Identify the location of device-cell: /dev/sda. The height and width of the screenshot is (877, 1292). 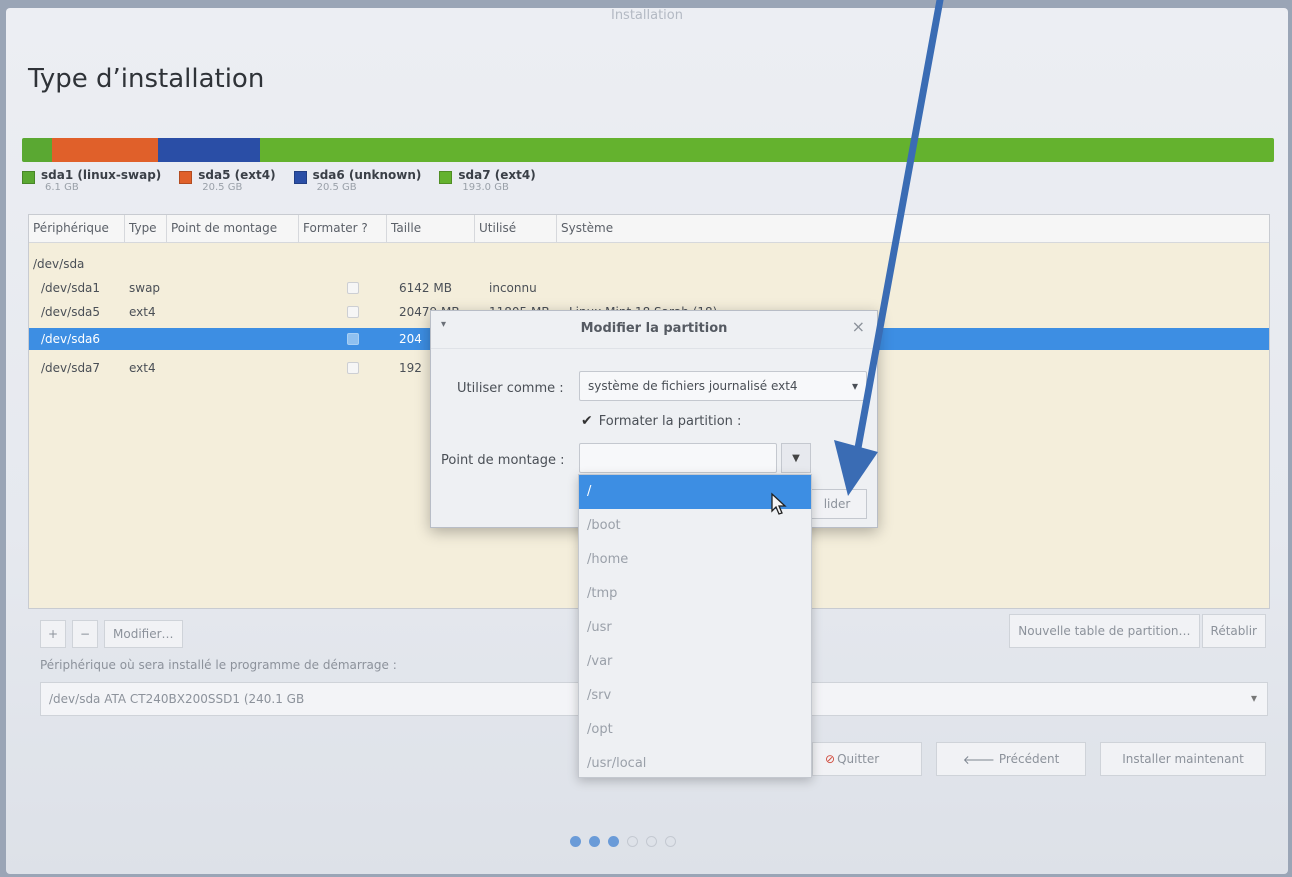
(59, 264).